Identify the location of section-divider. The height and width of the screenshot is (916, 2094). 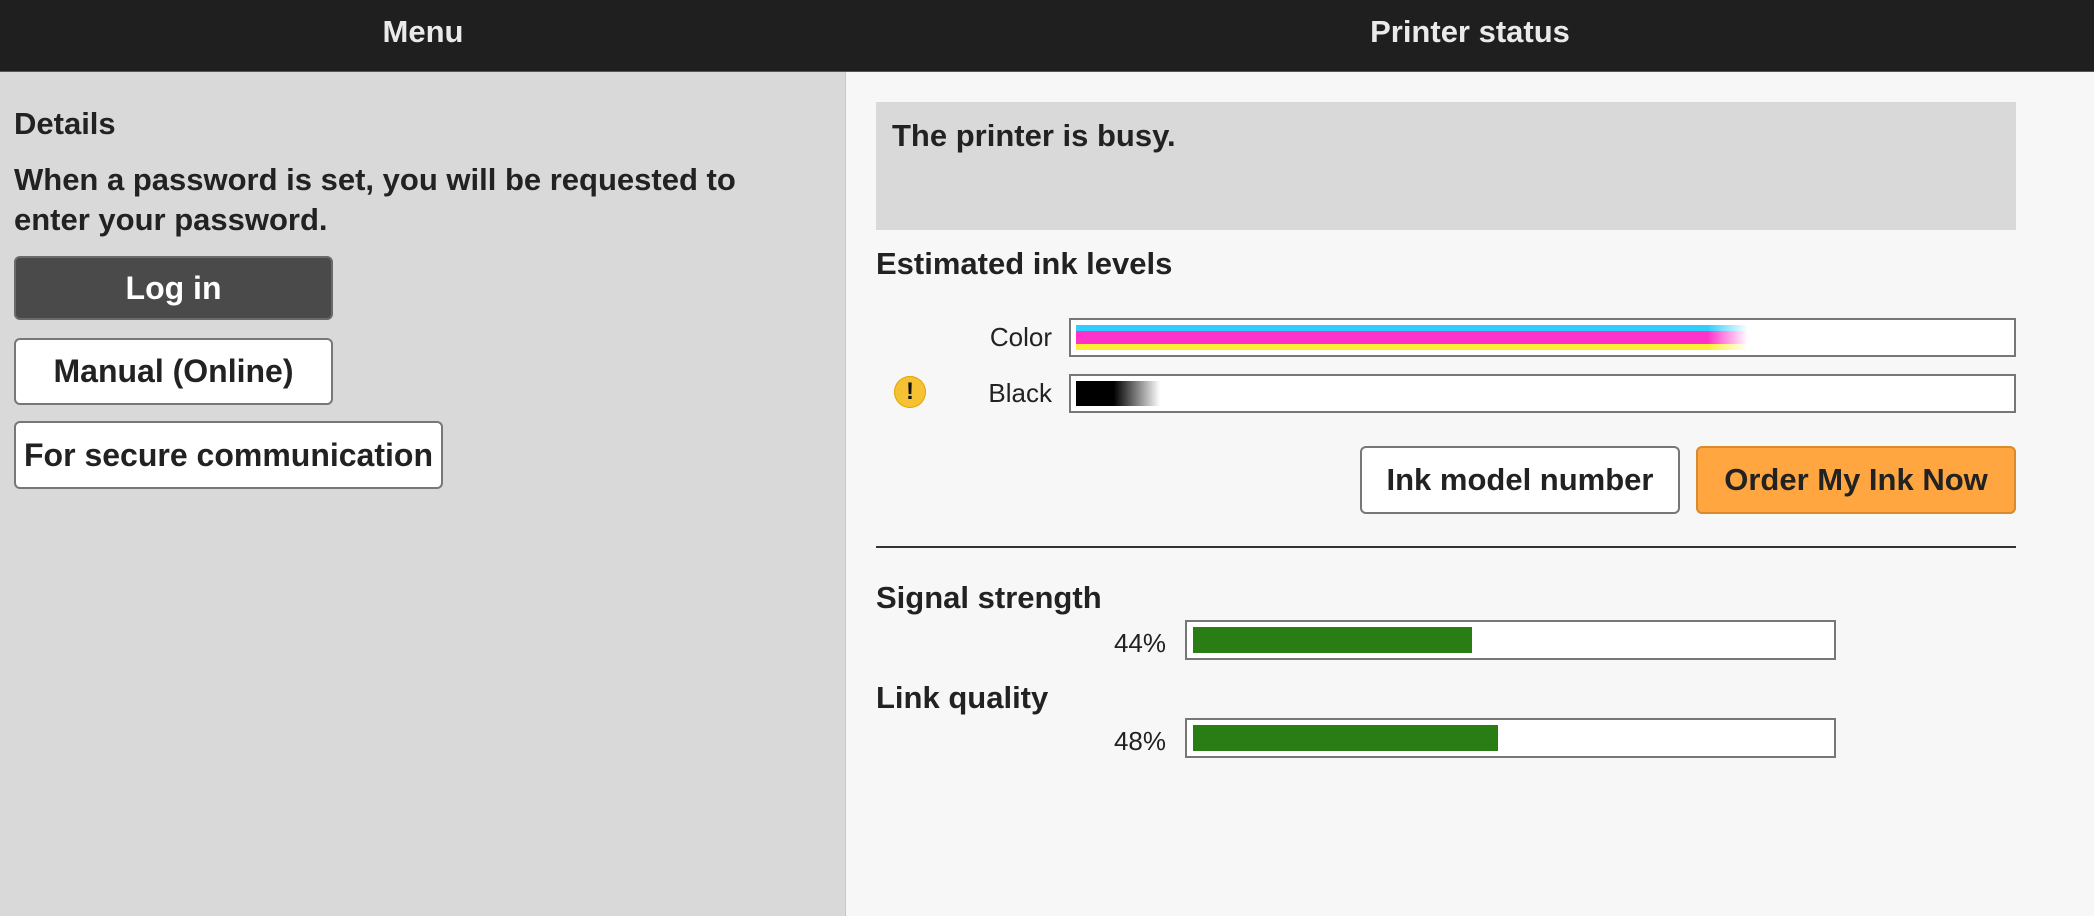
(1446, 547).